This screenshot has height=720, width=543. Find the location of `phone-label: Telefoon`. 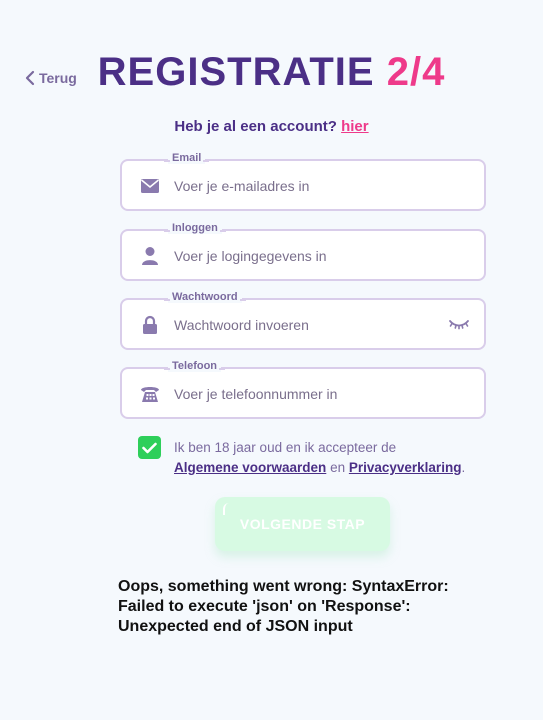

phone-label: Telefoon is located at coordinates (194, 366).